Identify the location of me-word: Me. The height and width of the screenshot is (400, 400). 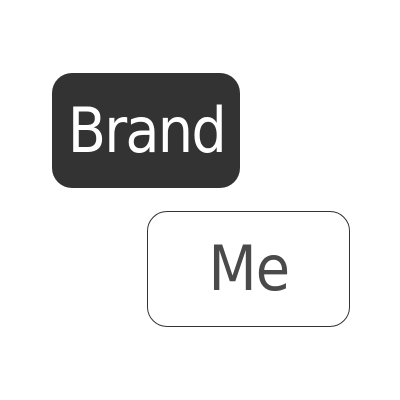
(249, 268).